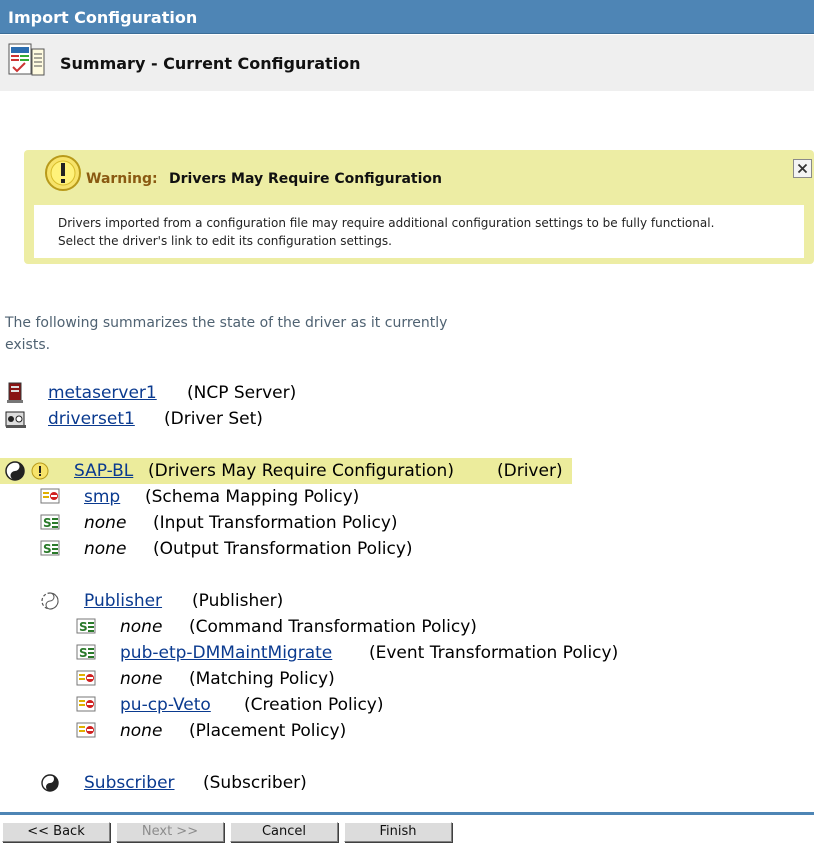 This screenshot has height=844, width=814. What do you see at coordinates (238, 601) in the screenshot?
I see `publisher-type: (Publisher)` at bounding box center [238, 601].